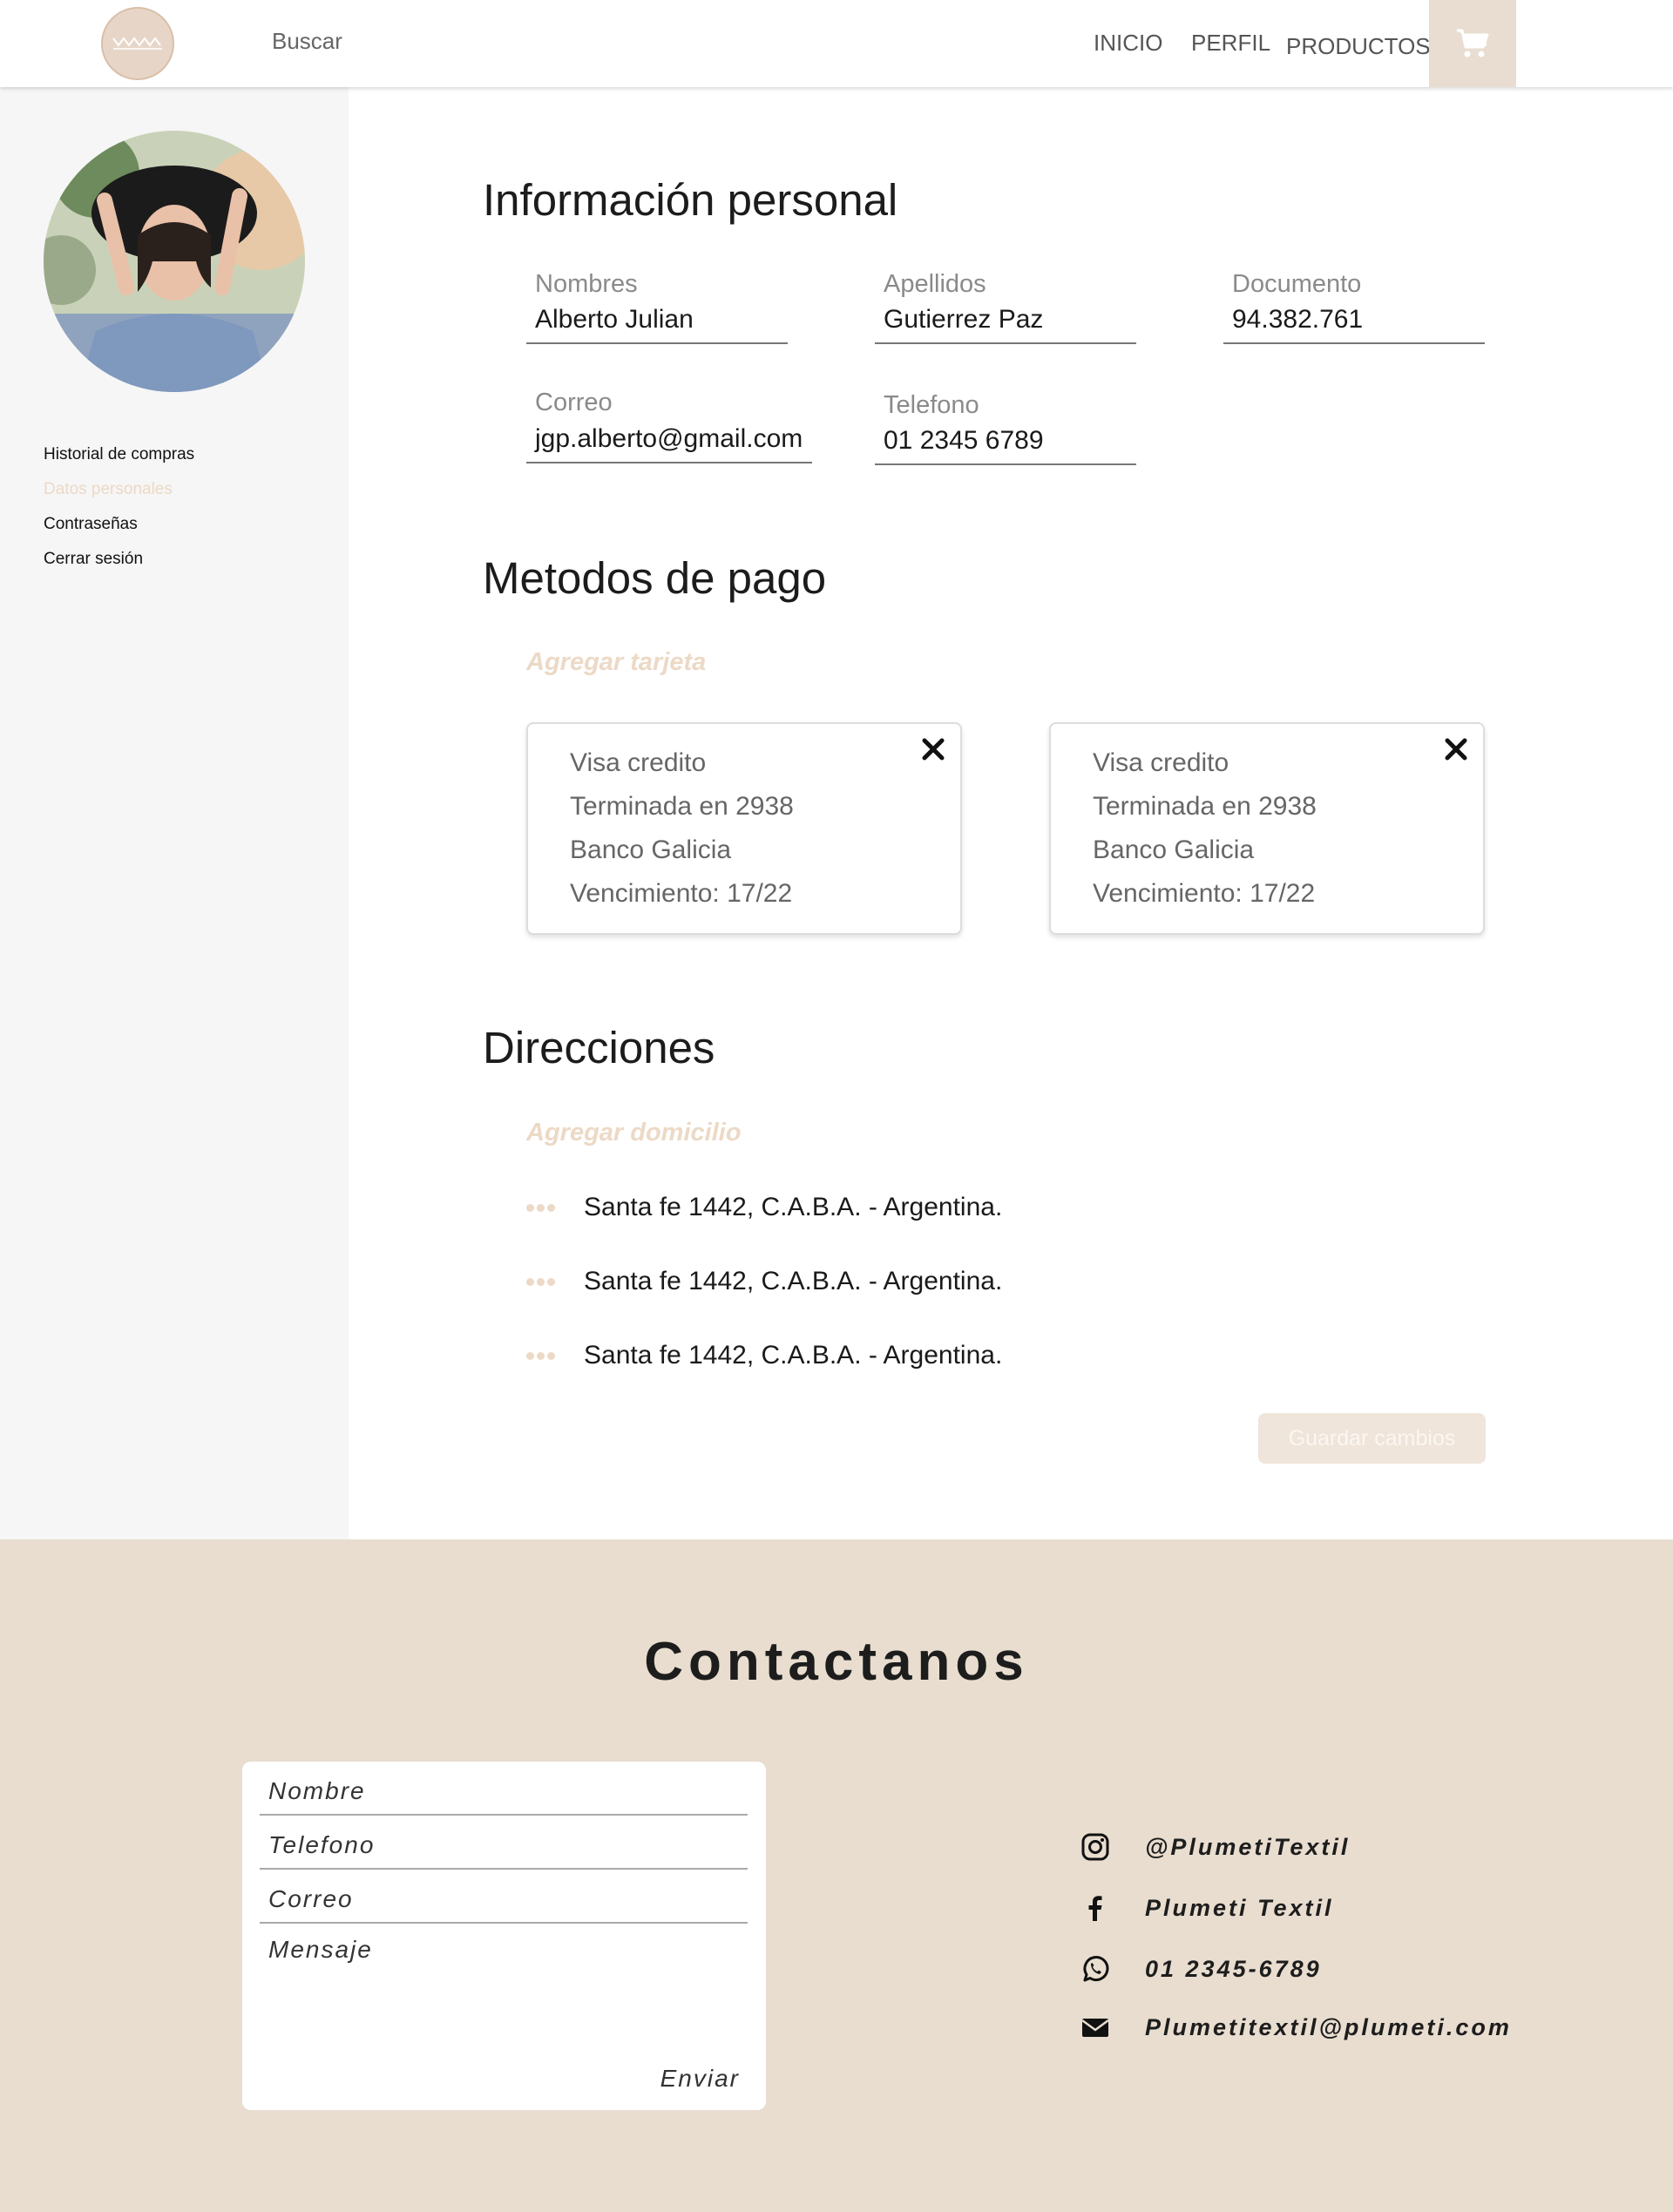 The image size is (1673, 2212). I want to click on whatsapp-number: 01 2345-6789, so click(1233, 1968).